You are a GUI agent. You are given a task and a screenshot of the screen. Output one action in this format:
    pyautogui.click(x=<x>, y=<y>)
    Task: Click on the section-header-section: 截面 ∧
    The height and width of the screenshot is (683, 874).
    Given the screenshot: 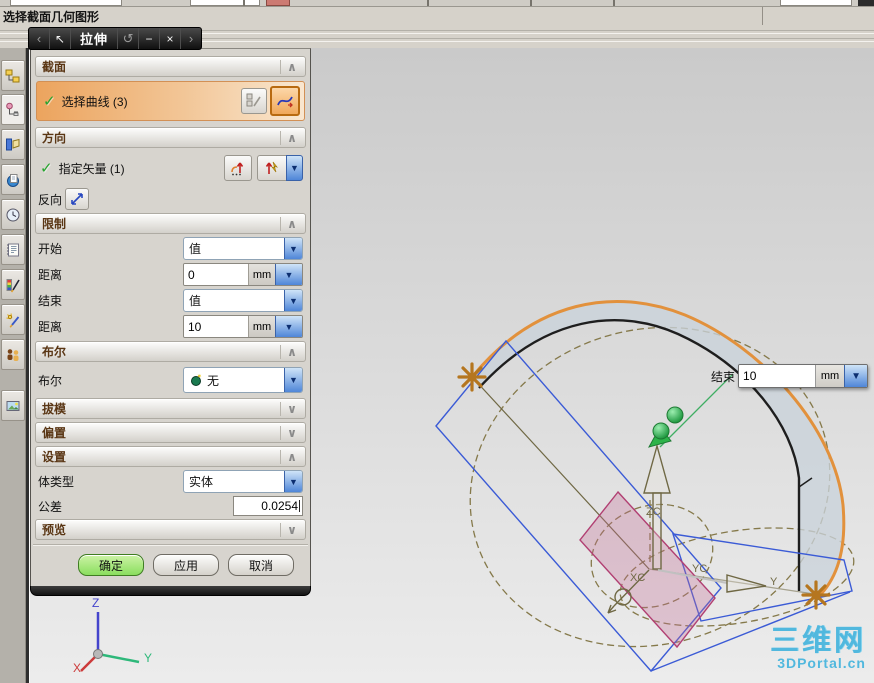 What is the action you would take?
    pyautogui.click(x=170, y=66)
    